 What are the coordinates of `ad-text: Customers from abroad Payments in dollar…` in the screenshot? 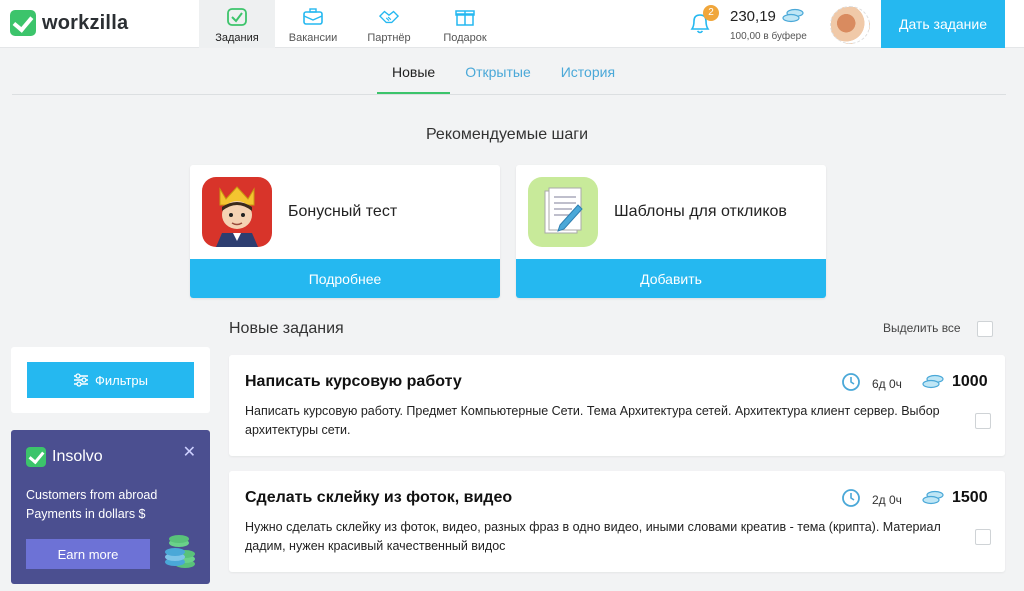 It's located at (92, 504).